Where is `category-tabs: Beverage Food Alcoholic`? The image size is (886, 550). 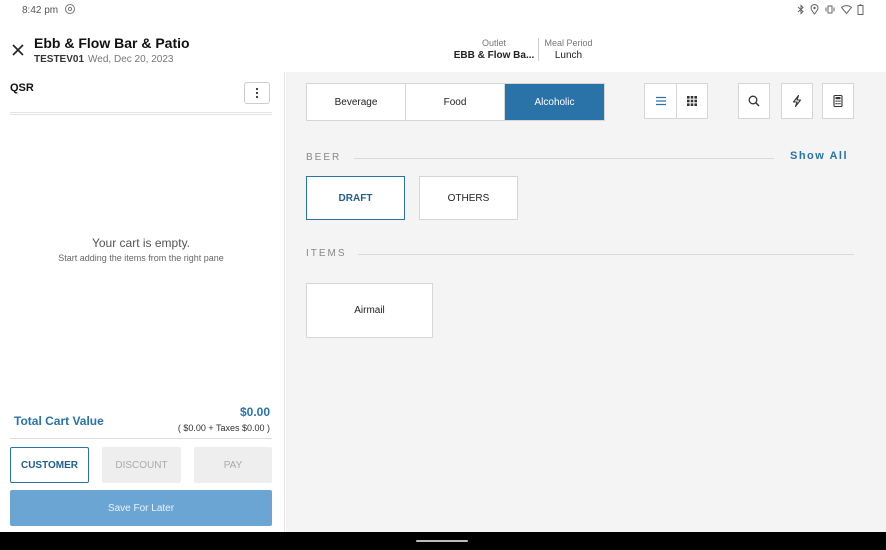
category-tabs: Beverage Food Alcoholic is located at coordinates (455, 102).